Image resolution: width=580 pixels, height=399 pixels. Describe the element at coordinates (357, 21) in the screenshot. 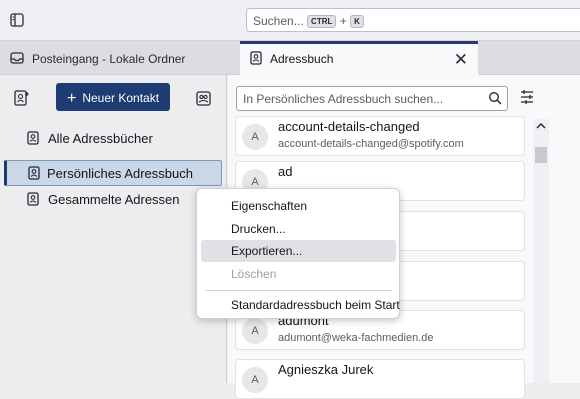

I see `shortcut-key-k: K` at that location.